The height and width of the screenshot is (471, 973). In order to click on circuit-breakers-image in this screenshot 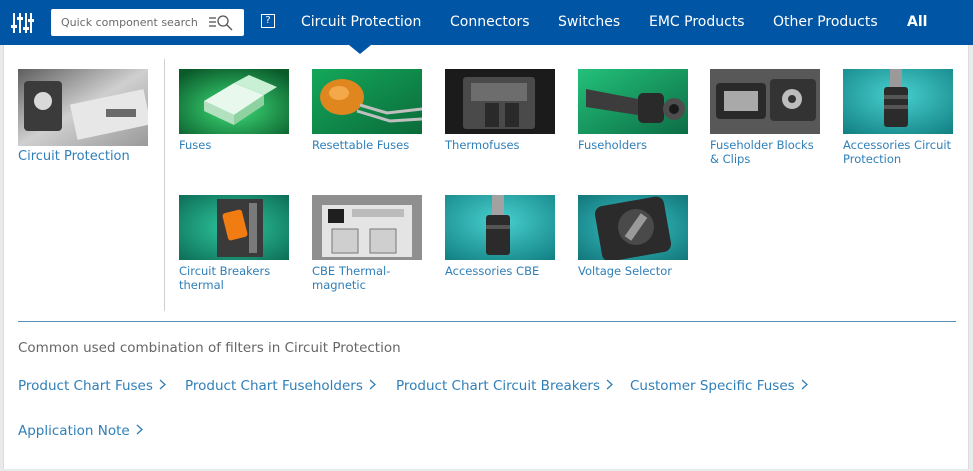, I will do `click(234, 227)`.